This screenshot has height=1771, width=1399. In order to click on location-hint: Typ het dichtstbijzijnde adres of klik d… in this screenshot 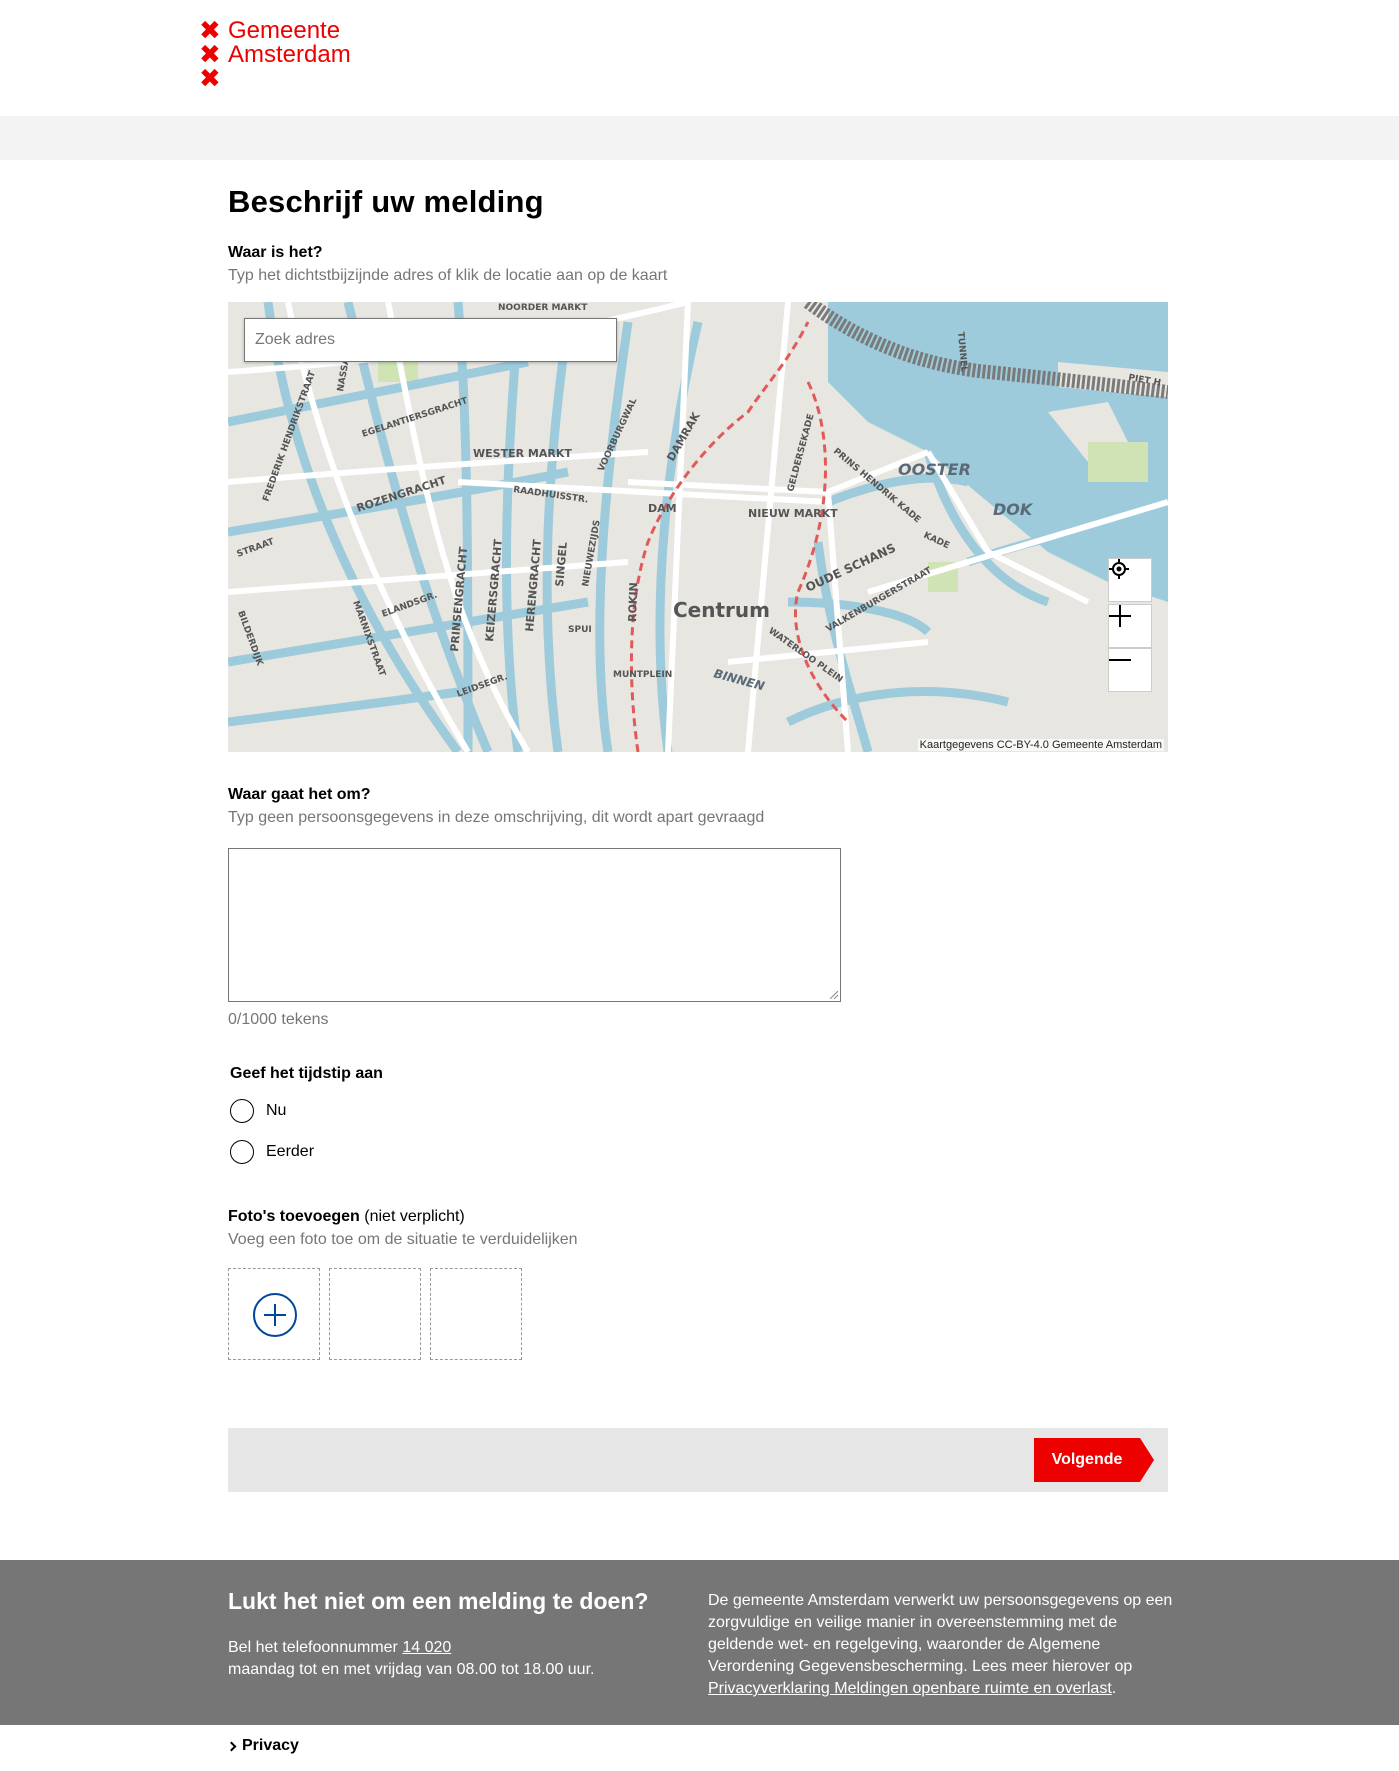, I will do `click(448, 275)`.